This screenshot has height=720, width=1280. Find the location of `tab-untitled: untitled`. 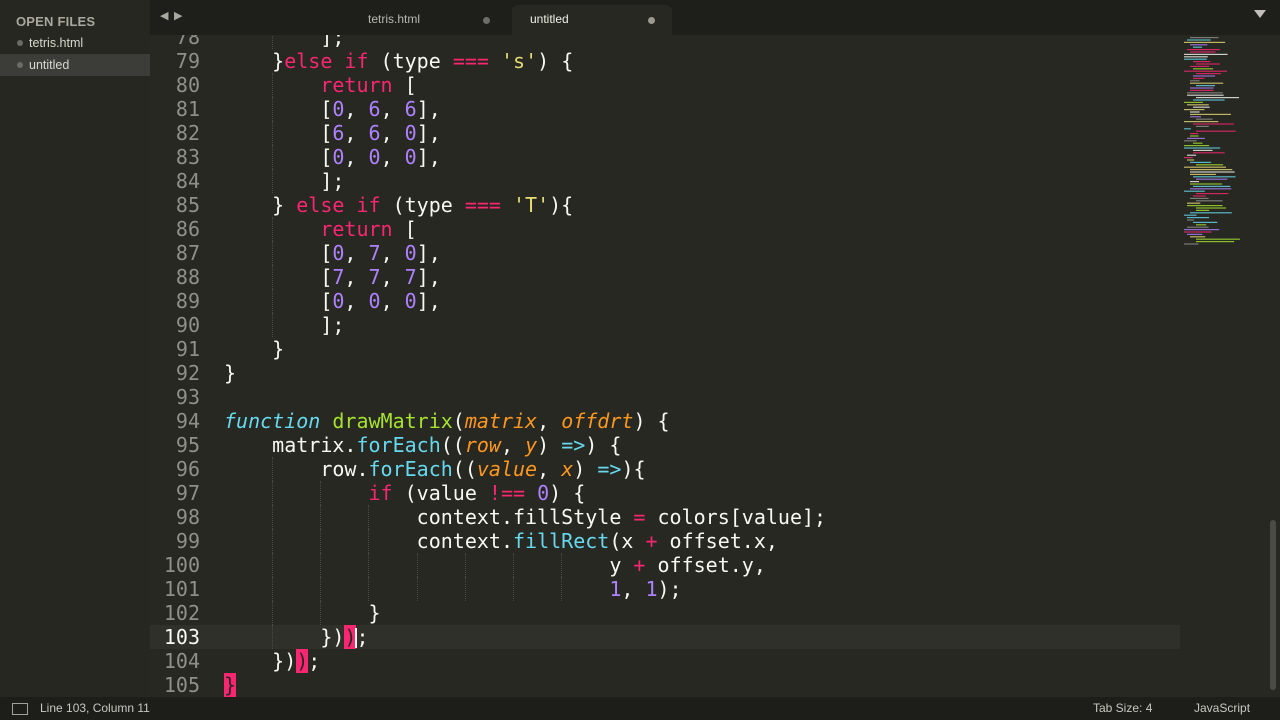

tab-untitled: untitled is located at coordinates (592, 20).